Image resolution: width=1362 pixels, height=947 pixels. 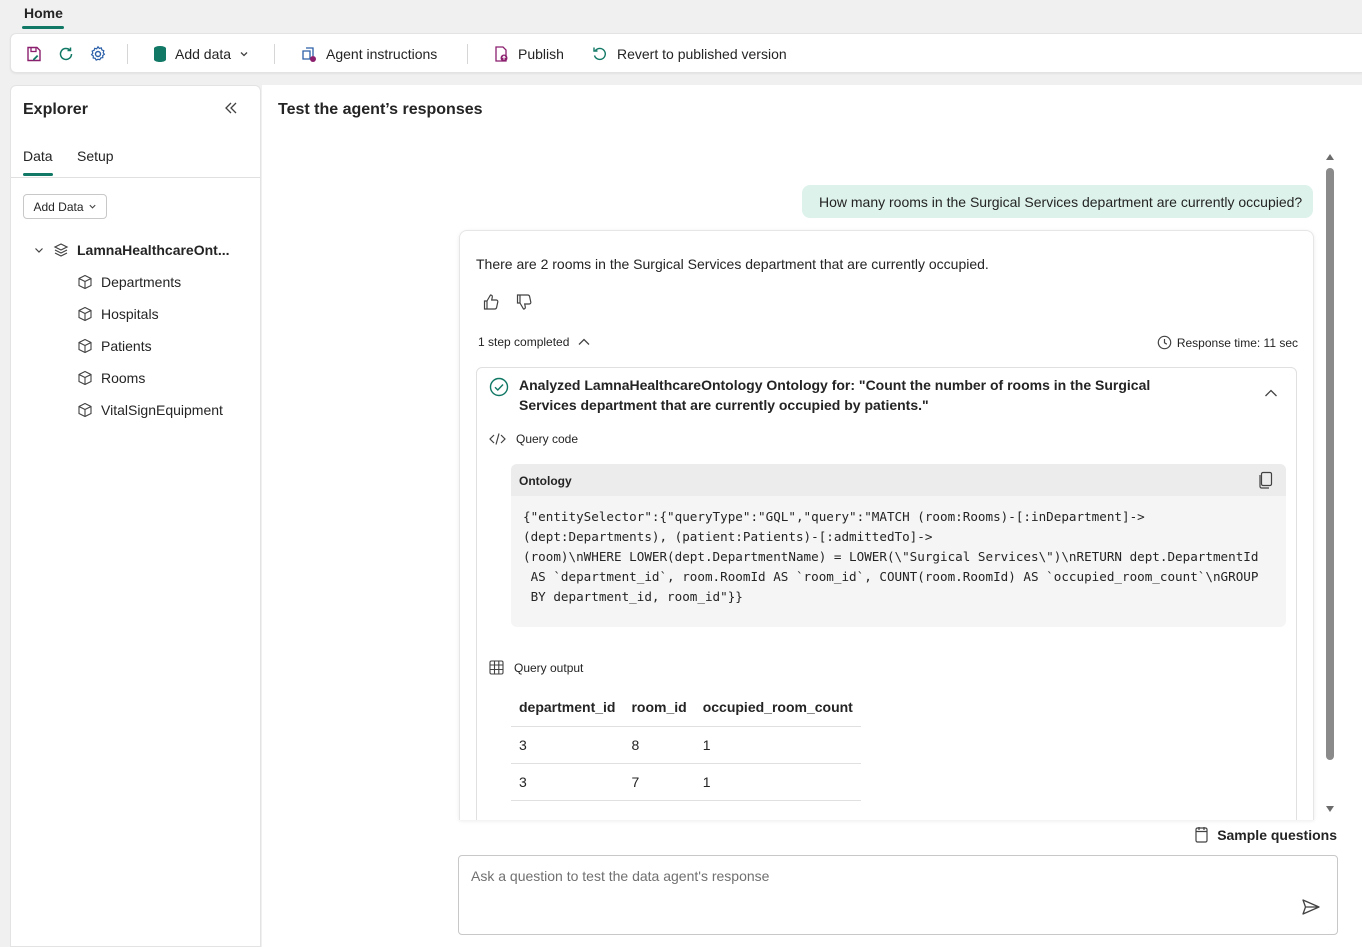 I want to click on table-row: 3 7 1, so click(x=686, y=782).